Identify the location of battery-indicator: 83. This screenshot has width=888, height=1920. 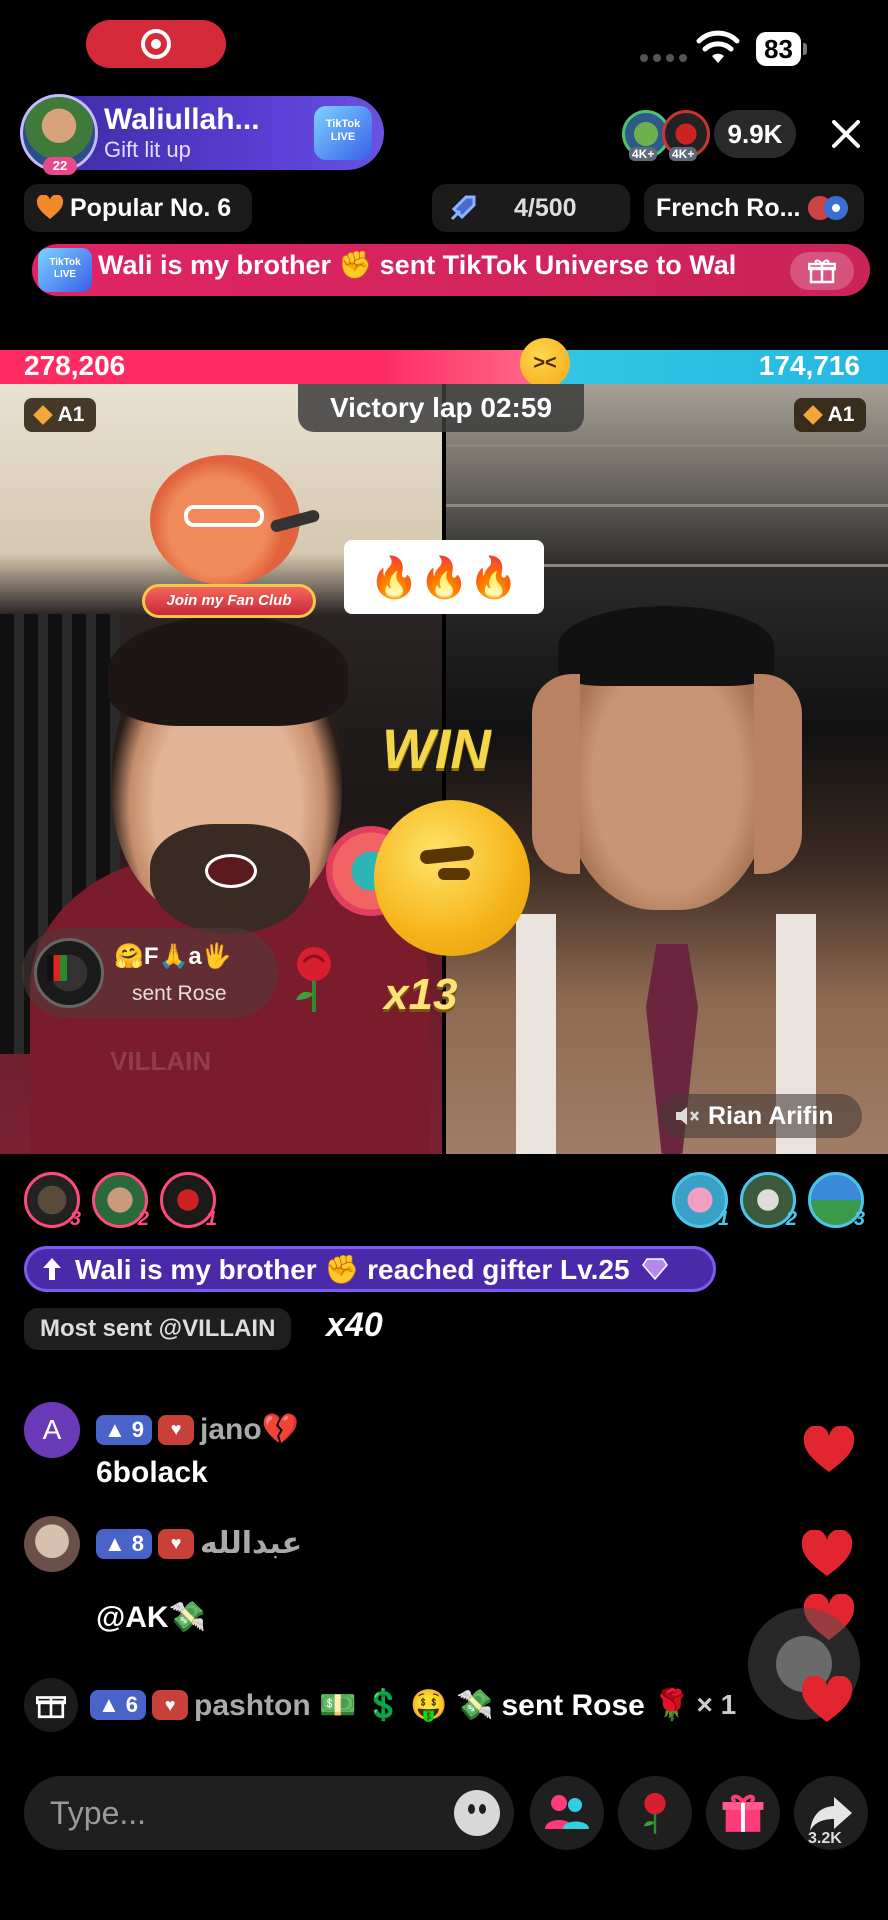
(781, 49).